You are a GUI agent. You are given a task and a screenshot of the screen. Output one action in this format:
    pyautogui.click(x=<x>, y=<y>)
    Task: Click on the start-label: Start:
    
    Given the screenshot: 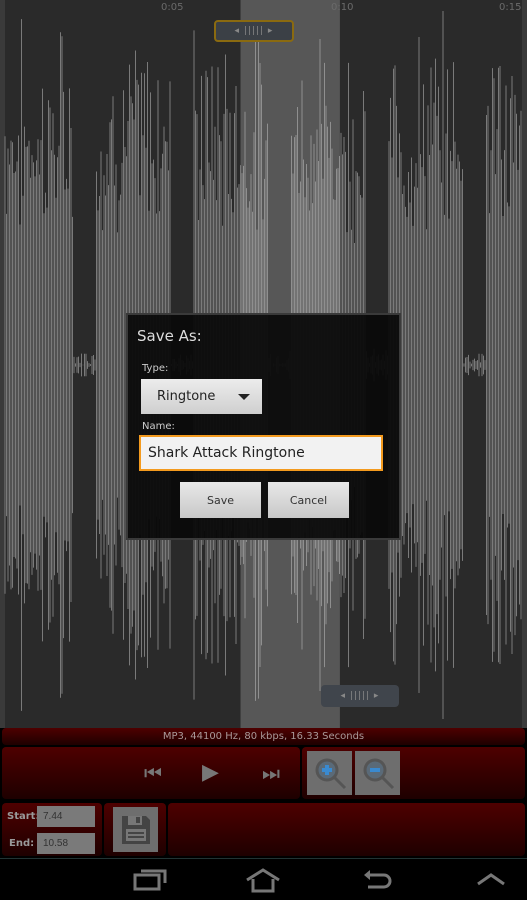 What is the action you would take?
    pyautogui.click(x=23, y=816)
    